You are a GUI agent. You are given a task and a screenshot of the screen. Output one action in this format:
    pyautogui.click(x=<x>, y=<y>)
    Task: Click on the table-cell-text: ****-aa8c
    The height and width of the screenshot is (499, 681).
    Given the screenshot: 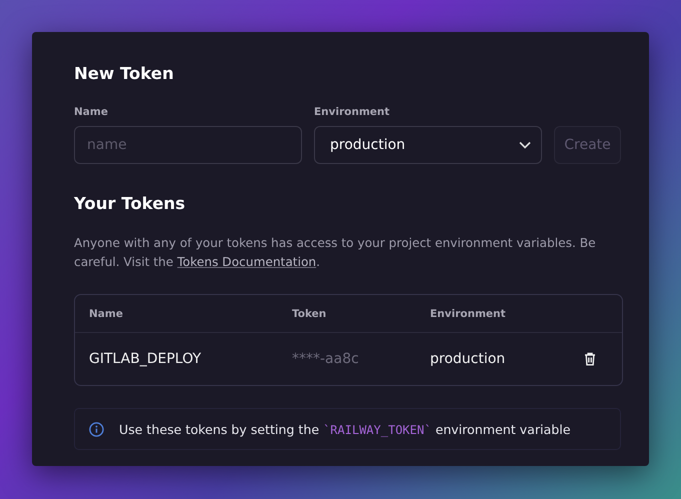 What is the action you would take?
    pyautogui.click(x=326, y=359)
    